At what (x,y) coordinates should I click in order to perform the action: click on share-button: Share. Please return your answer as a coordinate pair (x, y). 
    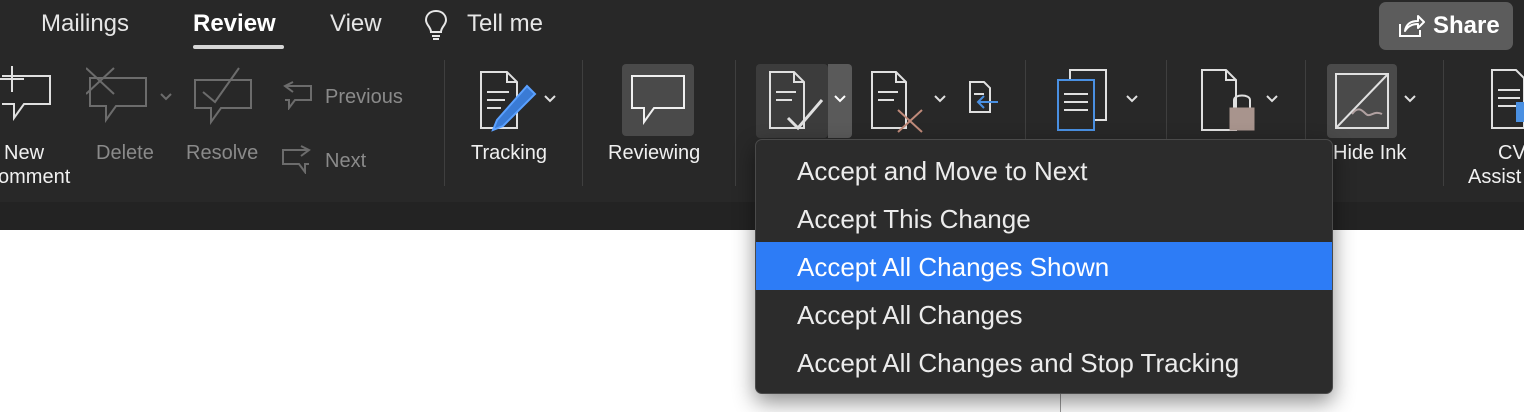
    Looking at the image, I should click on (1446, 26).